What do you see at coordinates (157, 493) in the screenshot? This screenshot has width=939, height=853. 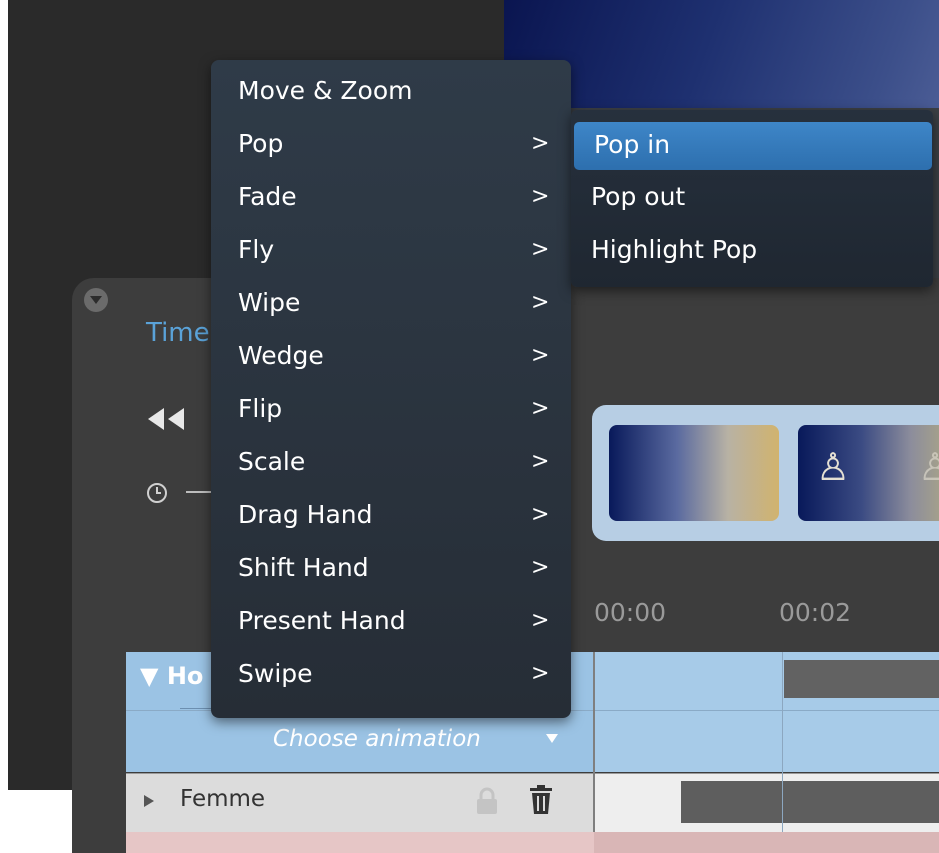 I see `clock-icon` at bounding box center [157, 493].